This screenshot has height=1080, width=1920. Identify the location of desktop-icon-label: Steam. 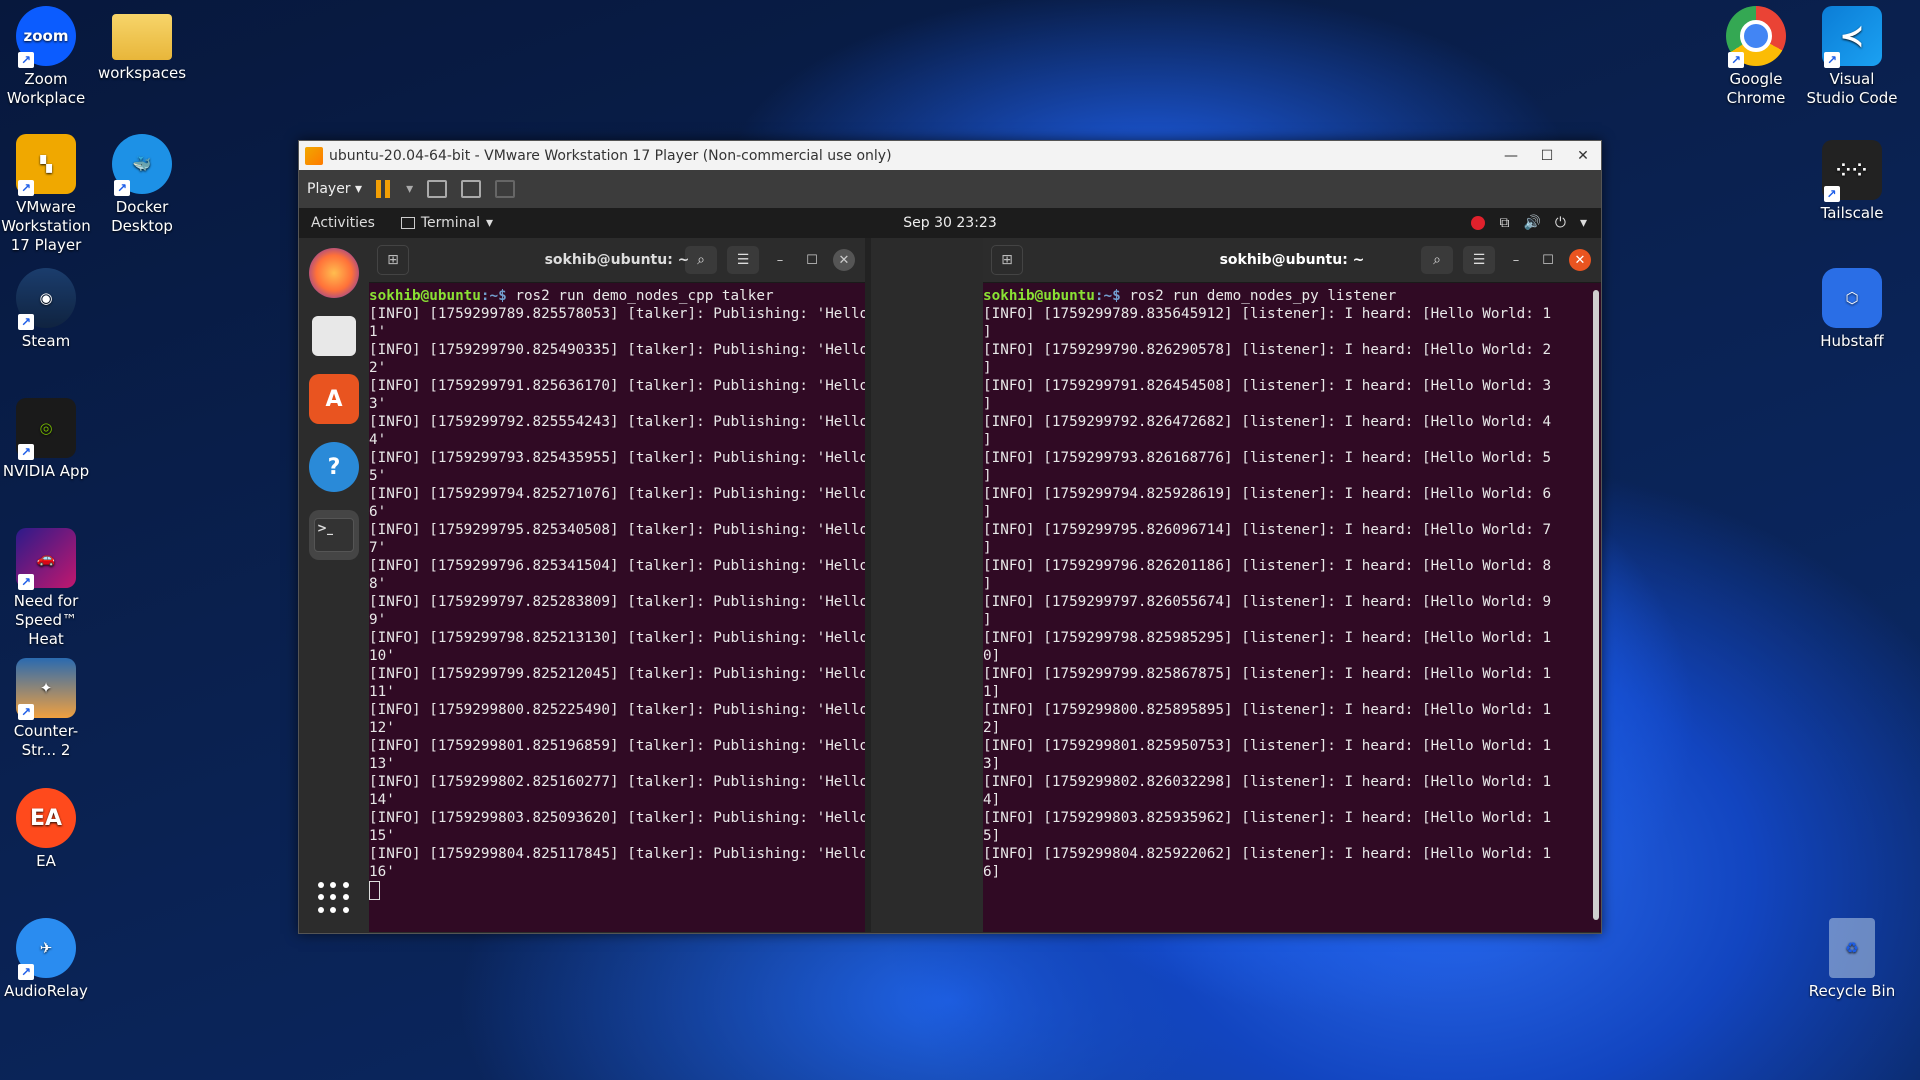
(46, 341).